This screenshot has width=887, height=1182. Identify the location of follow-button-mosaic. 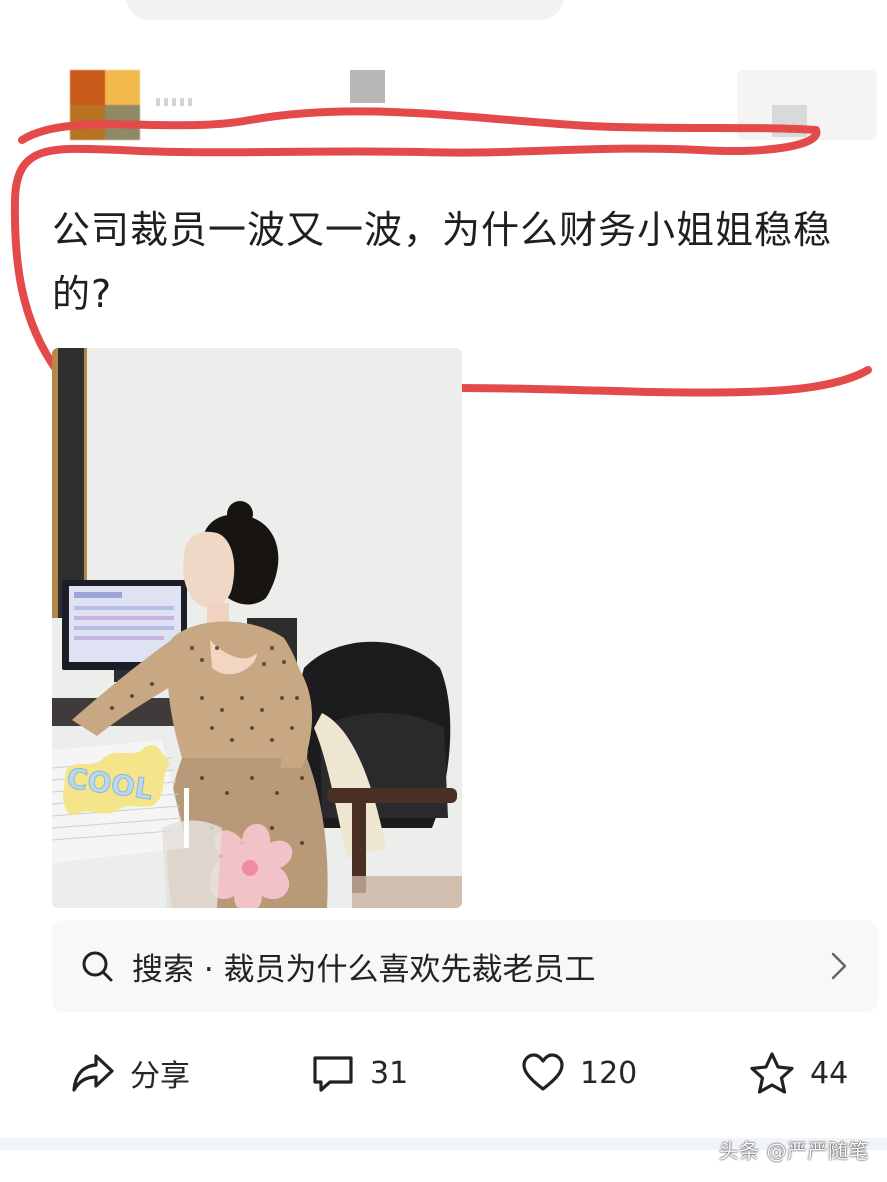
(807, 105).